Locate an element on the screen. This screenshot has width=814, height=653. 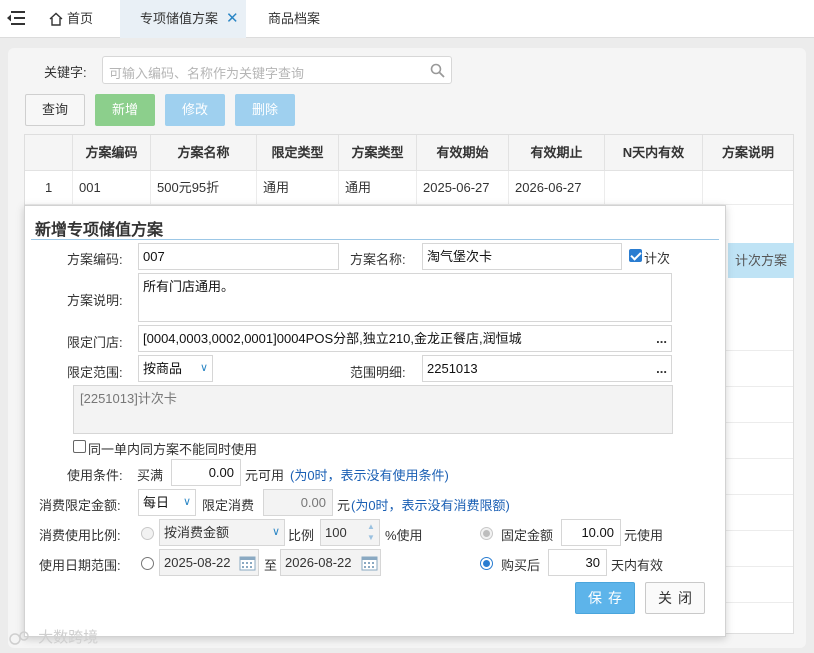
scope-preview-box: [2251013]计次卡 is located at coordinates (373, 409).